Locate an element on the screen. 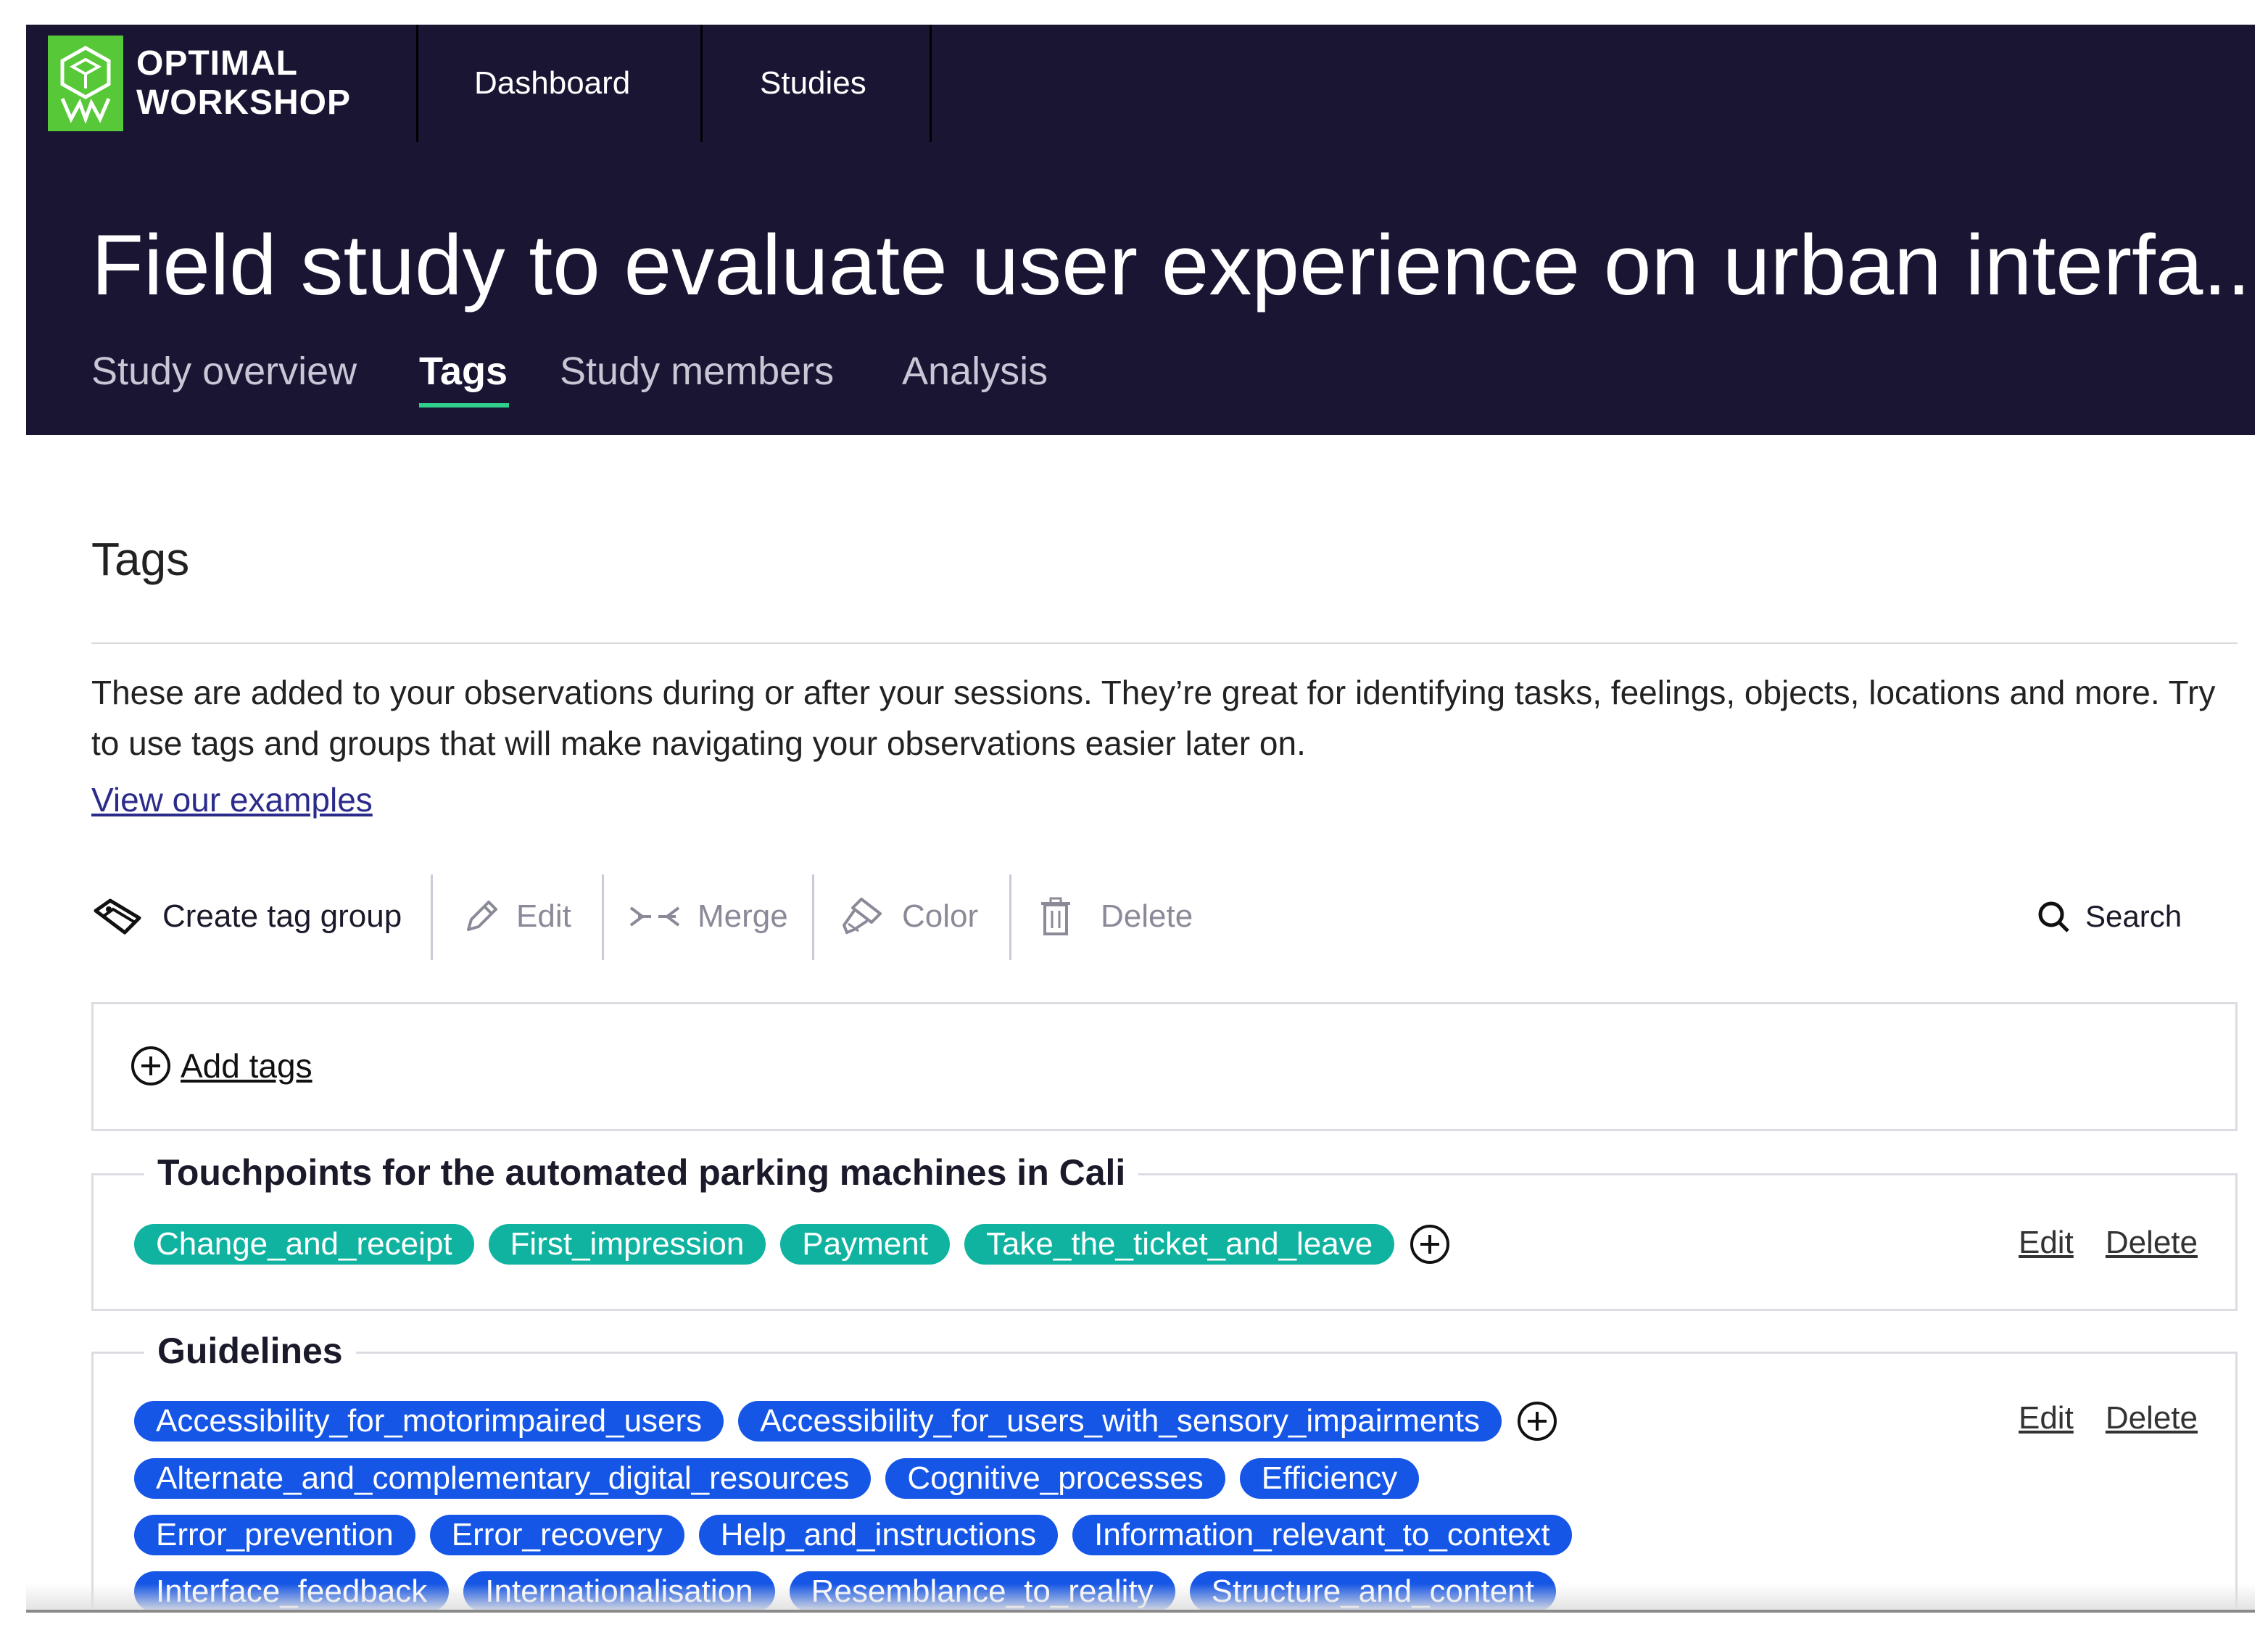 Image resolution: width=2268 pixels, height=1638 pixels. logo-line-1: OPTIMAL is located at coordinates (217, 63).